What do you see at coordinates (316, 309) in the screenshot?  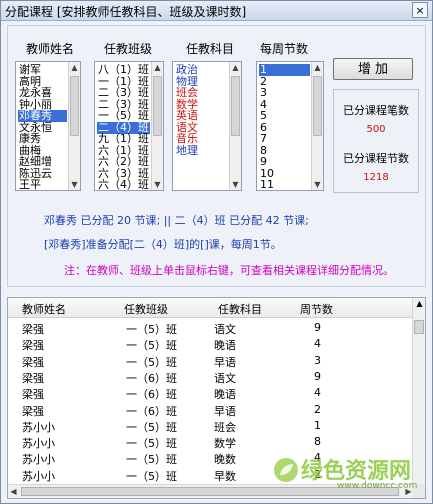 I see `header-hours: 周节数` at bounding box center [316, 309].